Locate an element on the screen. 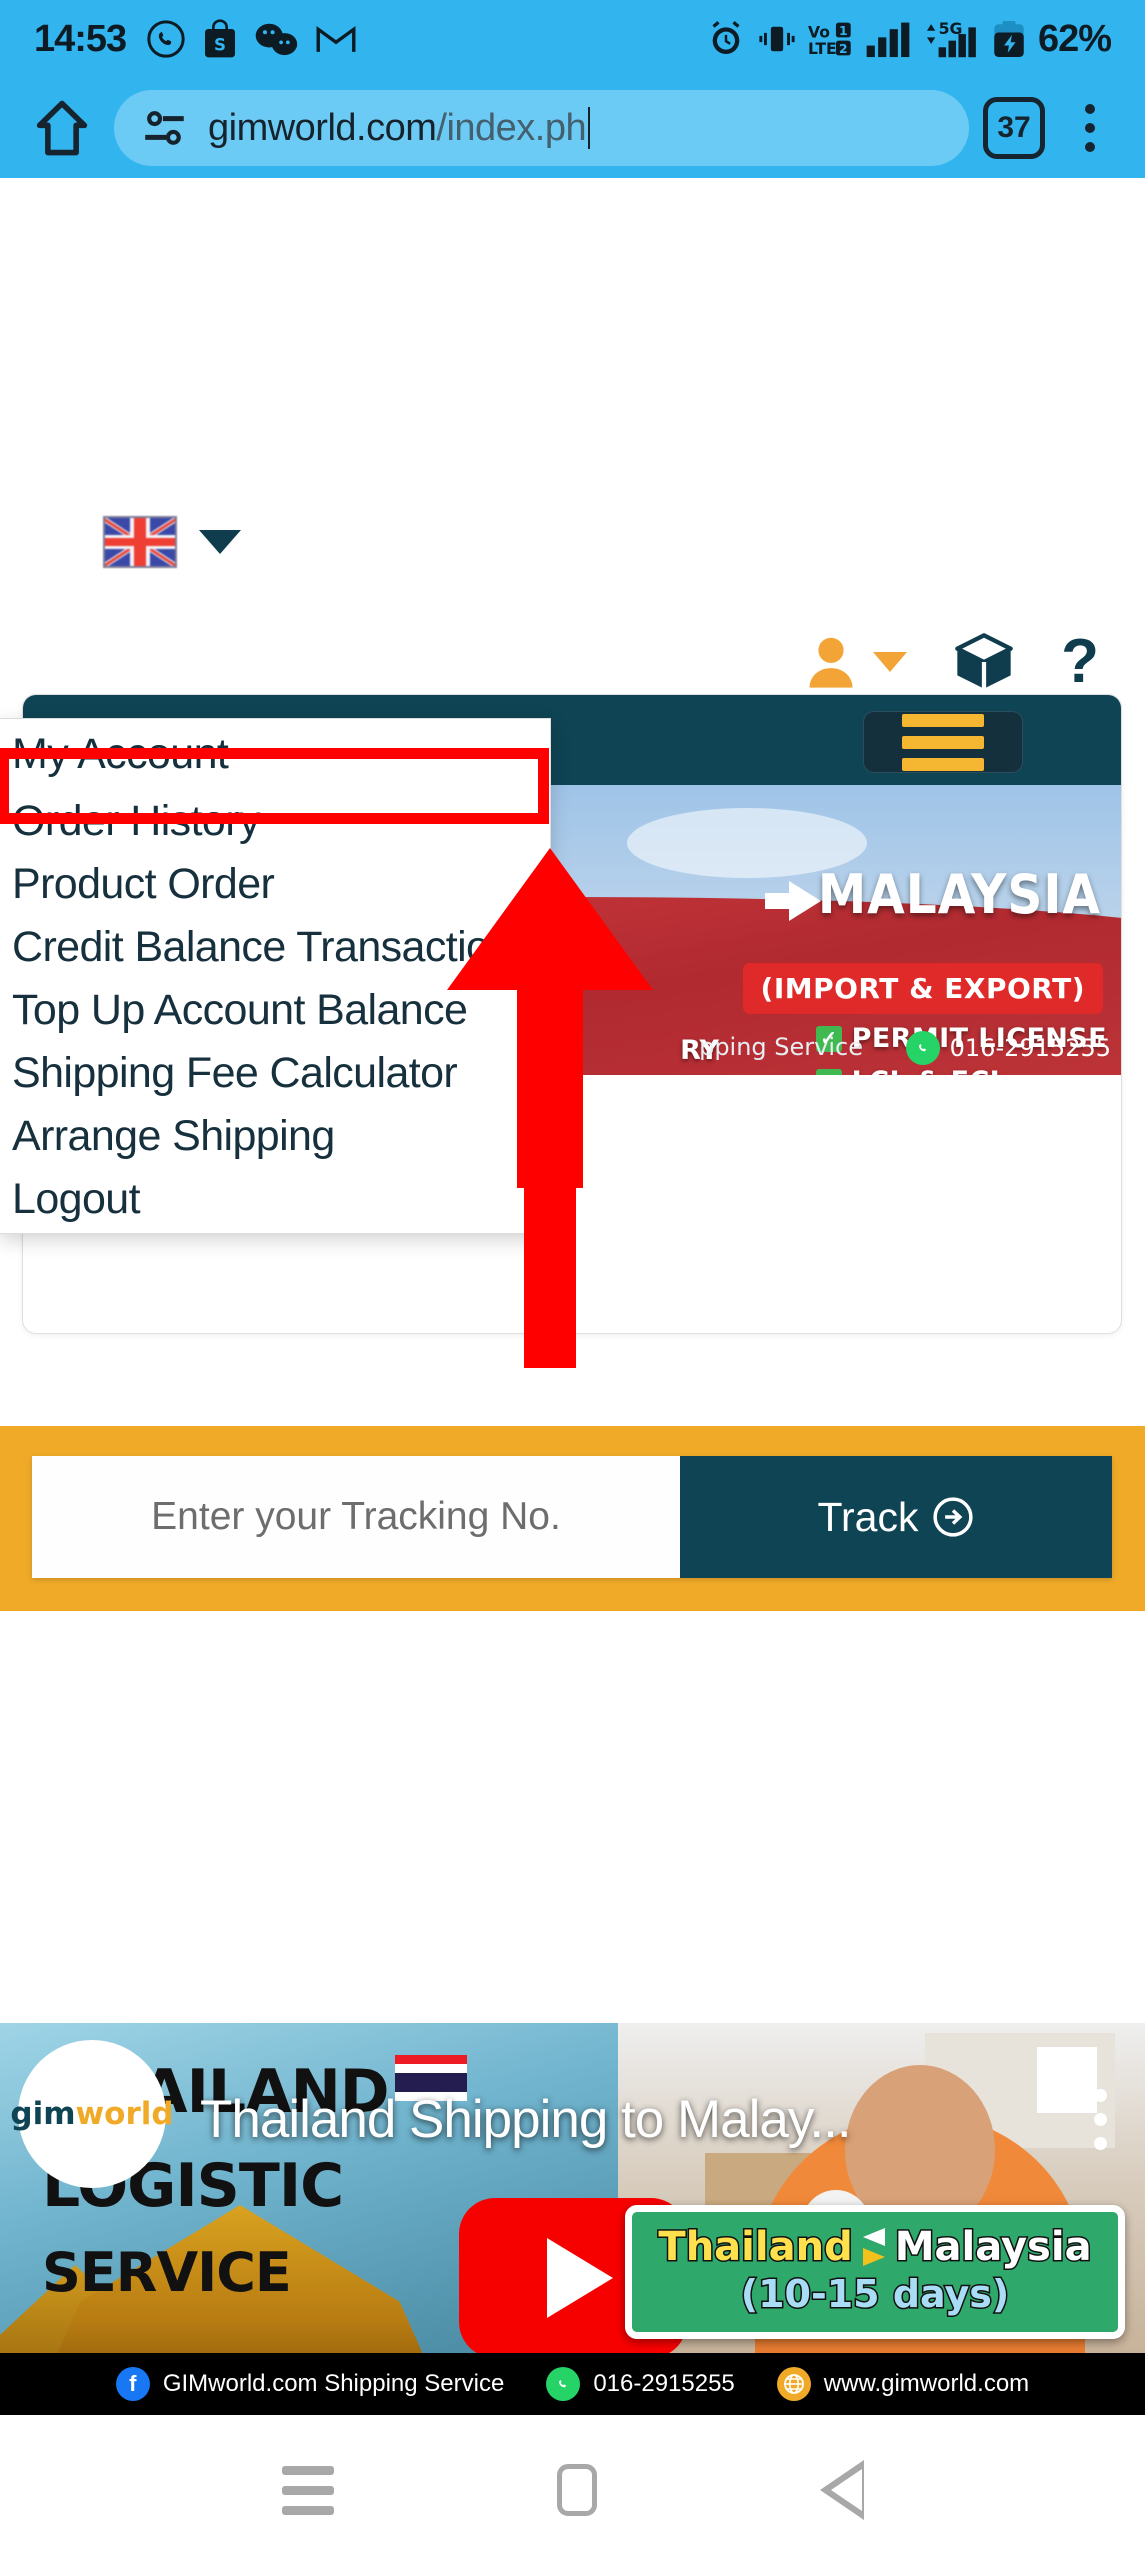  contact-label: 016-2915255 is located at coordinates (664, 2383).